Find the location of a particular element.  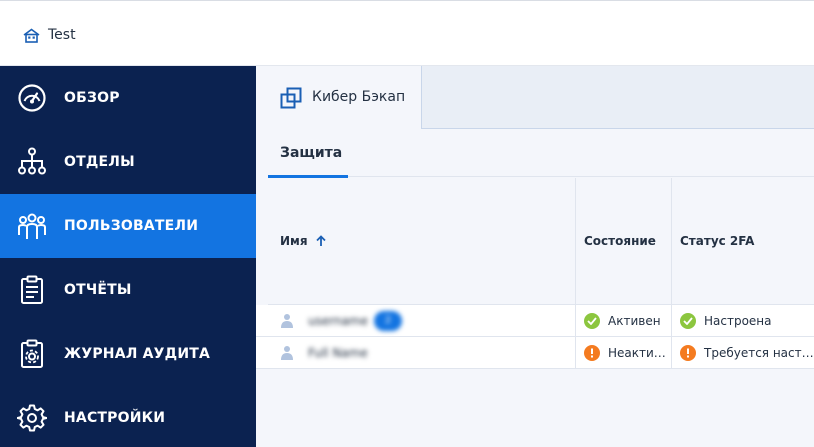

sidebar-item-label: ОТЧЁТЫ is located at coordinates (98, 290).